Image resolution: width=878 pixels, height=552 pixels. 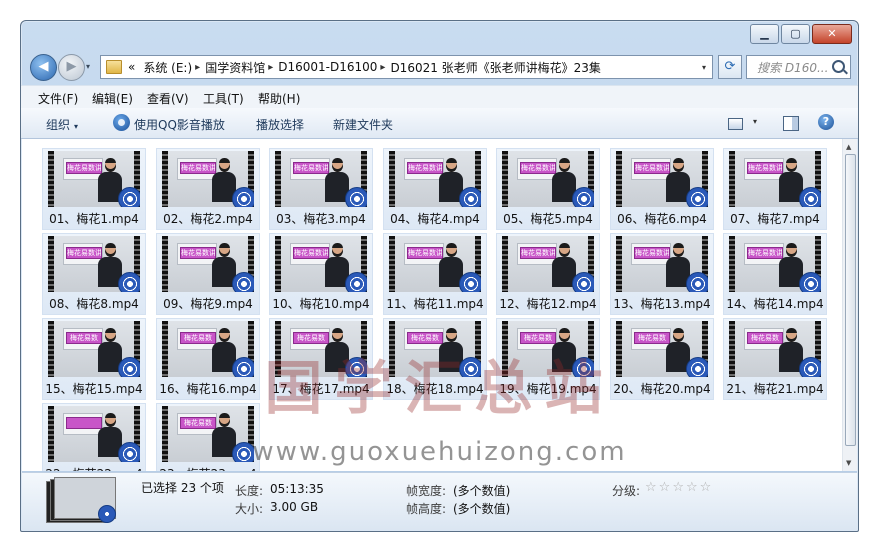 I want to click on file-item: 梅花易数讲座 13、梅花13.mp4, so click(x=662, y=274).